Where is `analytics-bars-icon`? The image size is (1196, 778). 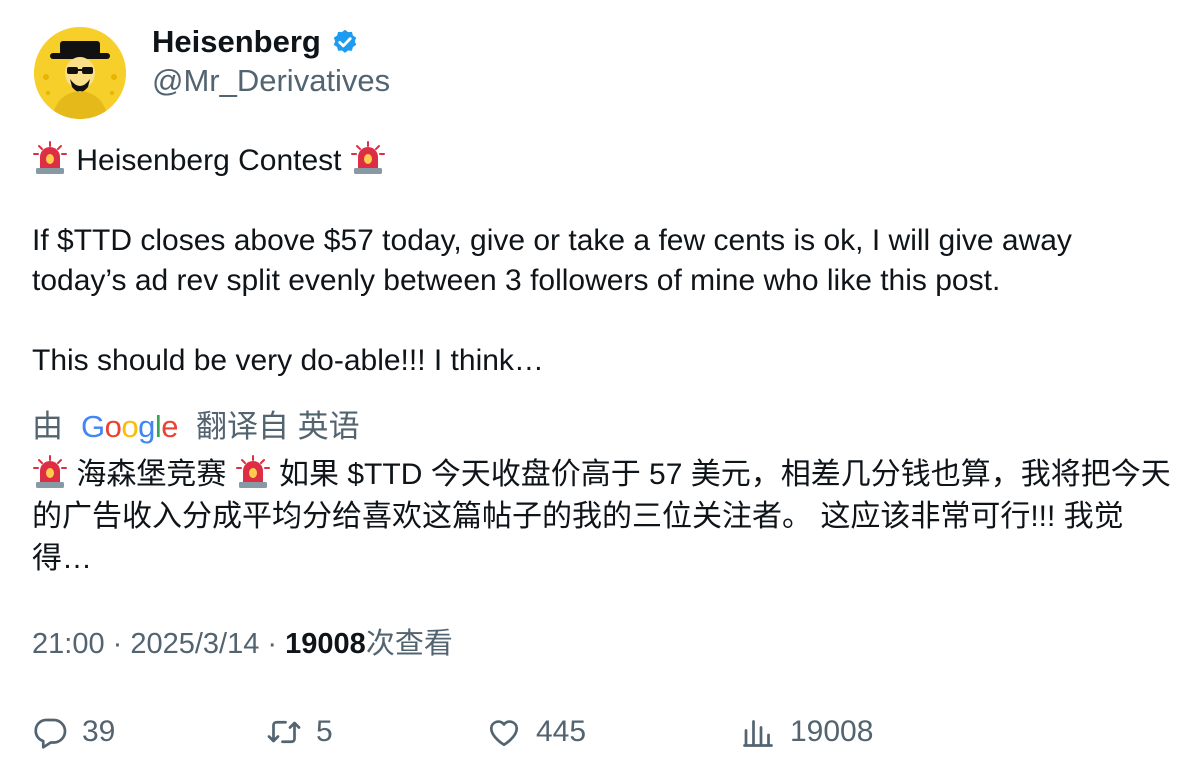 analytics-bars-icon is located at coordinates (758, 733).